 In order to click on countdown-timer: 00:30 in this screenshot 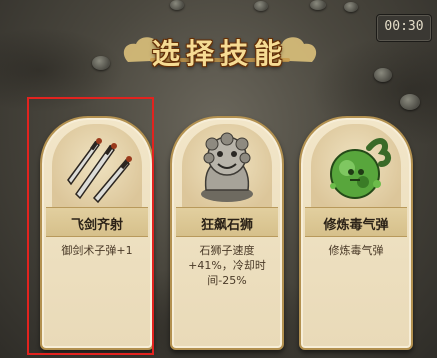, I will do `click(404, 28)`.